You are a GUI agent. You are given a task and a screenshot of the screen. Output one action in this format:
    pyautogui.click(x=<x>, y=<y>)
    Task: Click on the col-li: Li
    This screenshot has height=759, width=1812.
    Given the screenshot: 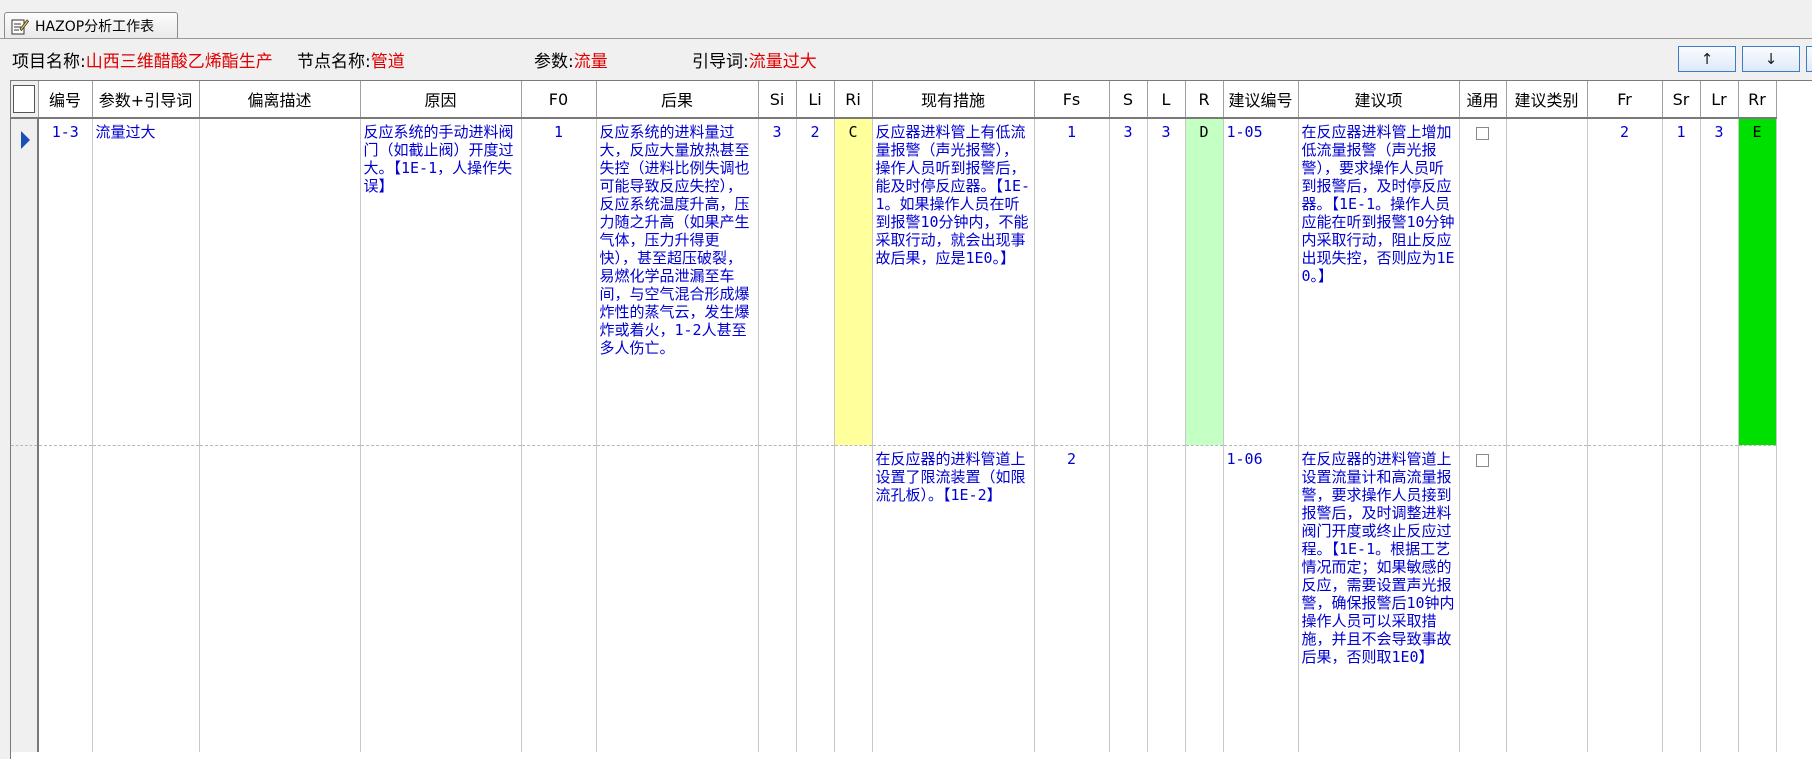 What is the action you would take?
    pyautogui.click(x=815, y=100)
    